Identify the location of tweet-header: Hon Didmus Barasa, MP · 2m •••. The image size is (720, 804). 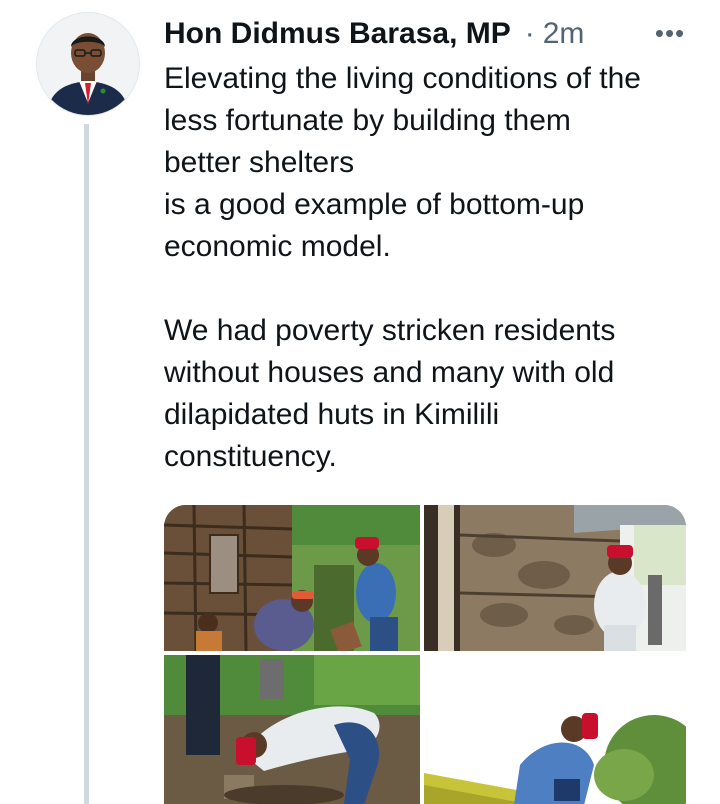
(428, 34).